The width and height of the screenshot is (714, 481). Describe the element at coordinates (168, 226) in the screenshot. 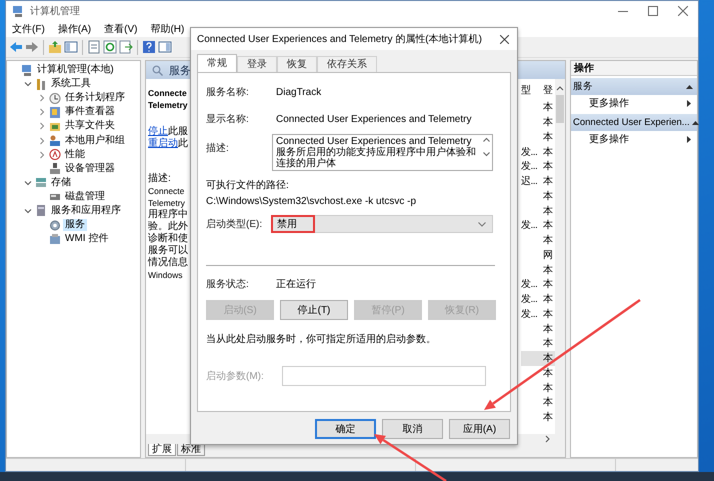

I see `description-text: 验。此外` at that location.